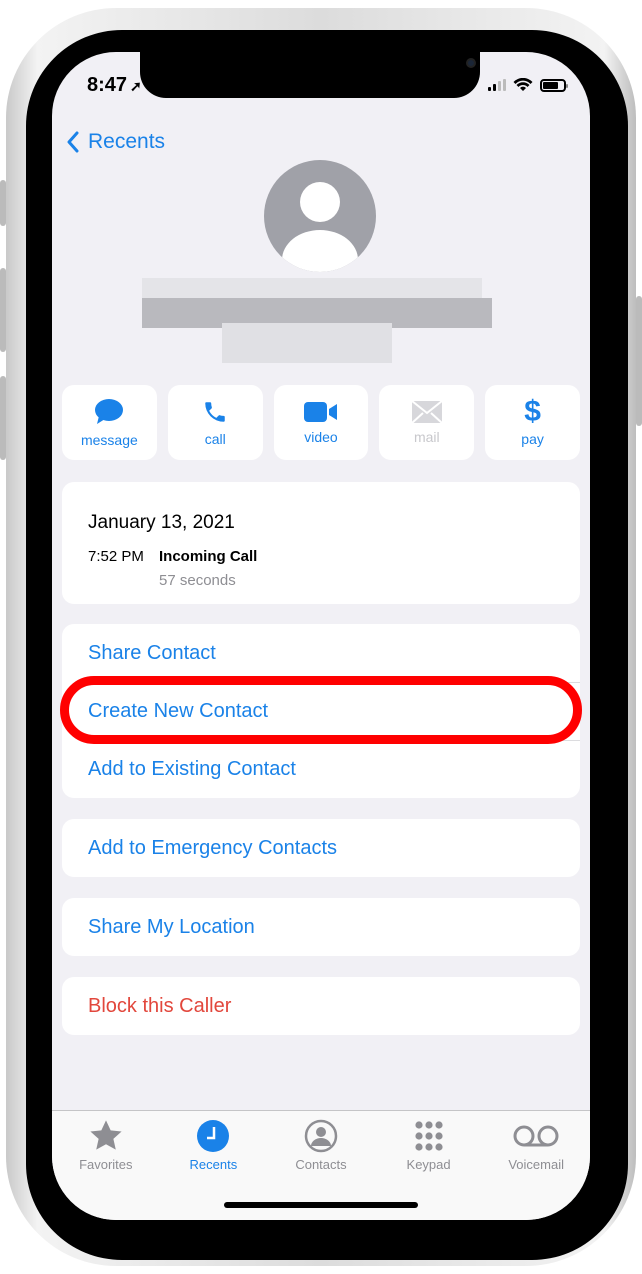 This screenshot has width=642, height=1274. I want to click on phone-icon, so click(215, 411).